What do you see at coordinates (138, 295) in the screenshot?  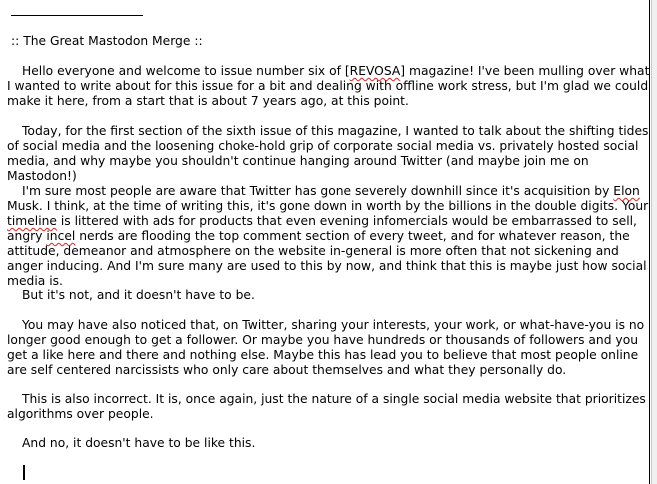 I see `paragraph-4-text: But it's not, and it doesn't have to be.` at bounding box center [138, 295].